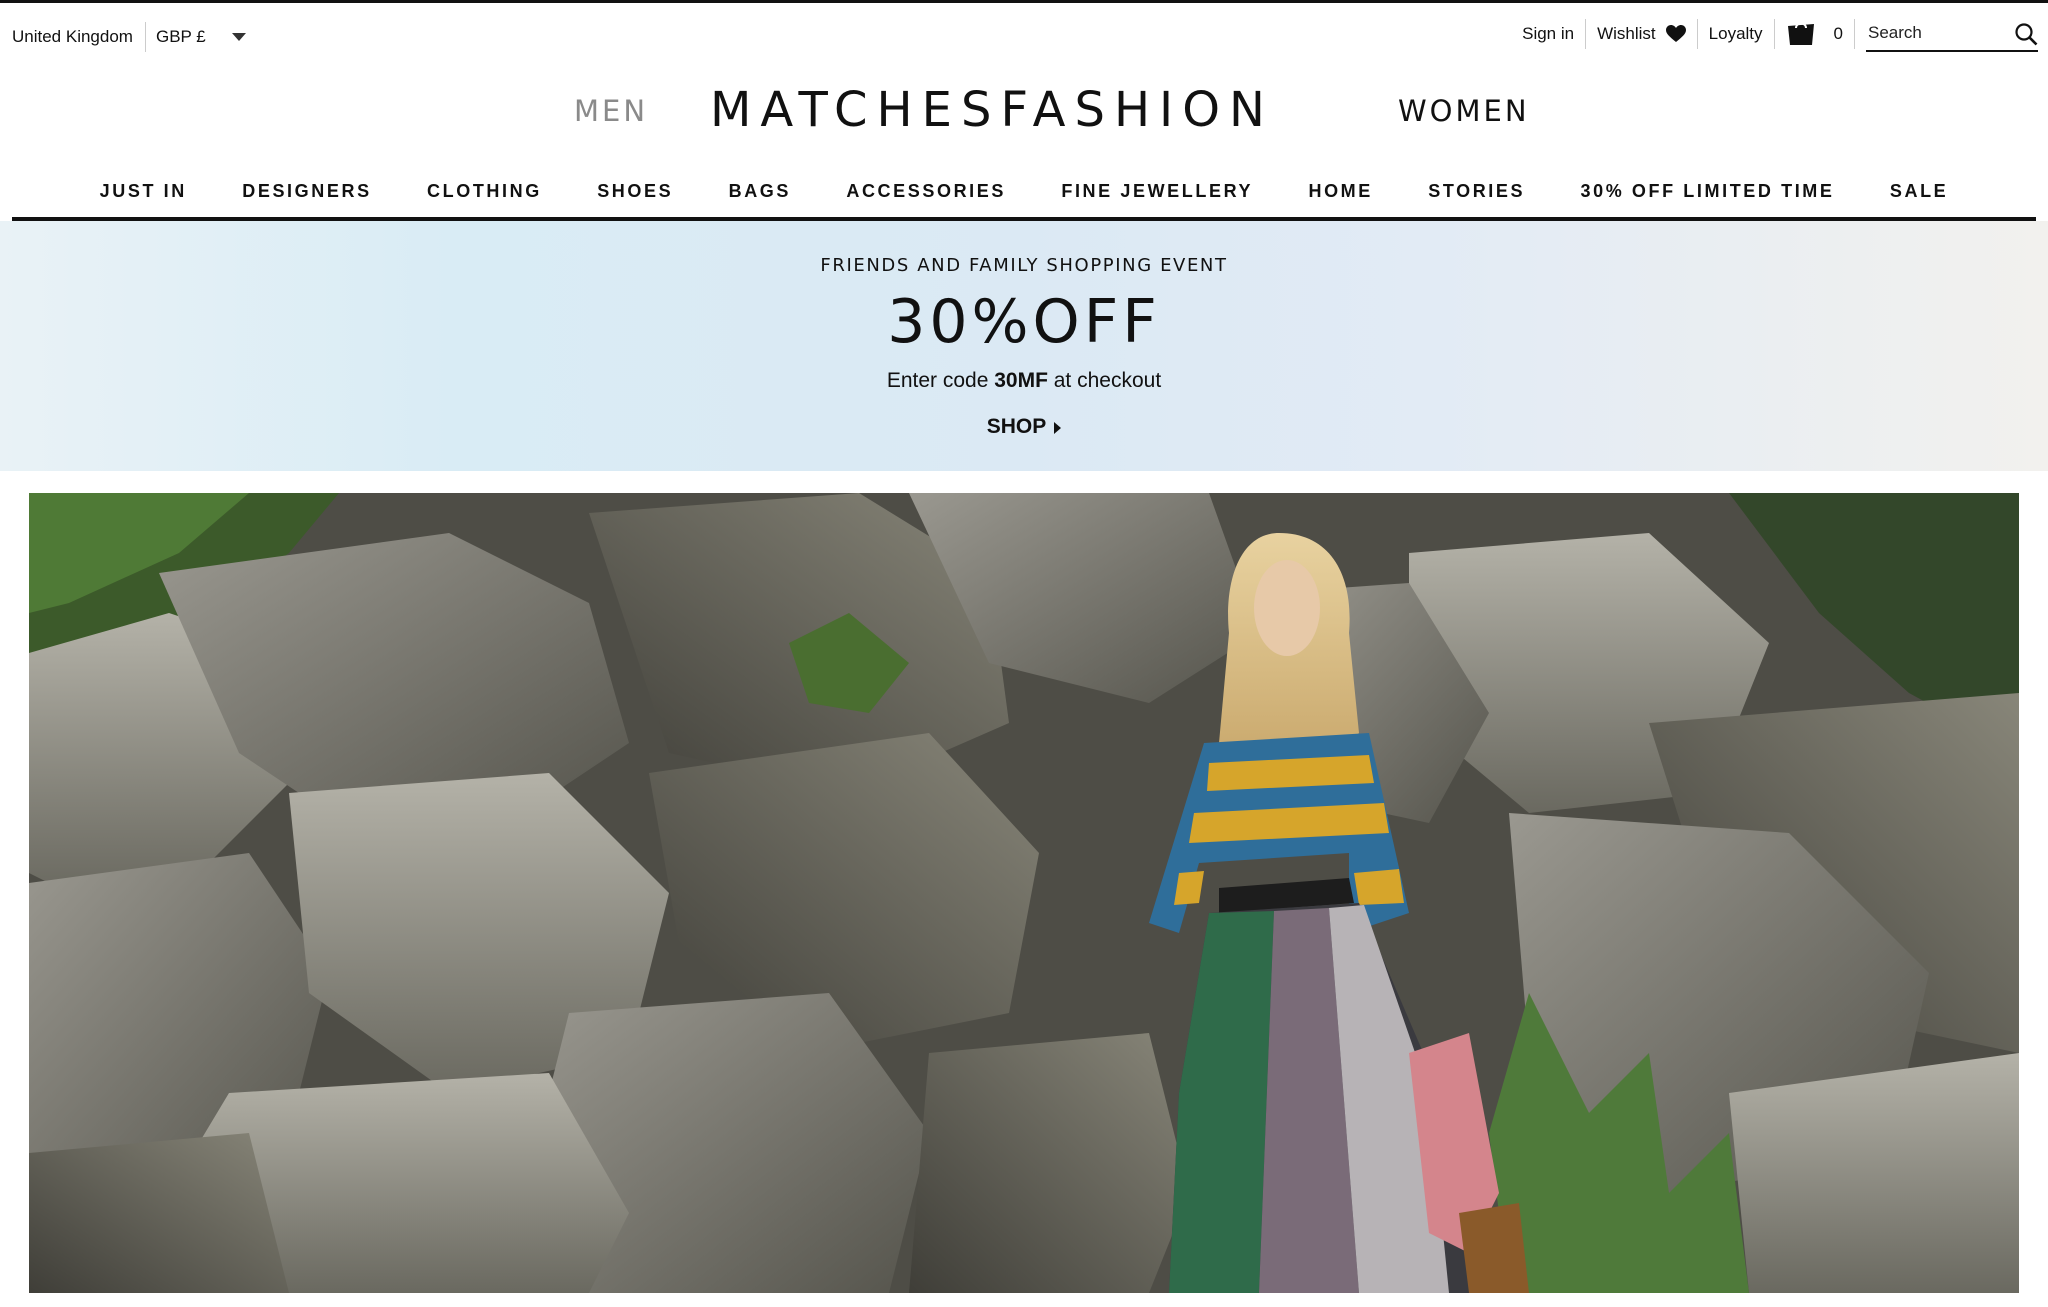 The image size is (2048, 1307). Describe the element at coordinates (1476, 191) in the screenshot. I see `nav-item-stories: STORIES` at that location.